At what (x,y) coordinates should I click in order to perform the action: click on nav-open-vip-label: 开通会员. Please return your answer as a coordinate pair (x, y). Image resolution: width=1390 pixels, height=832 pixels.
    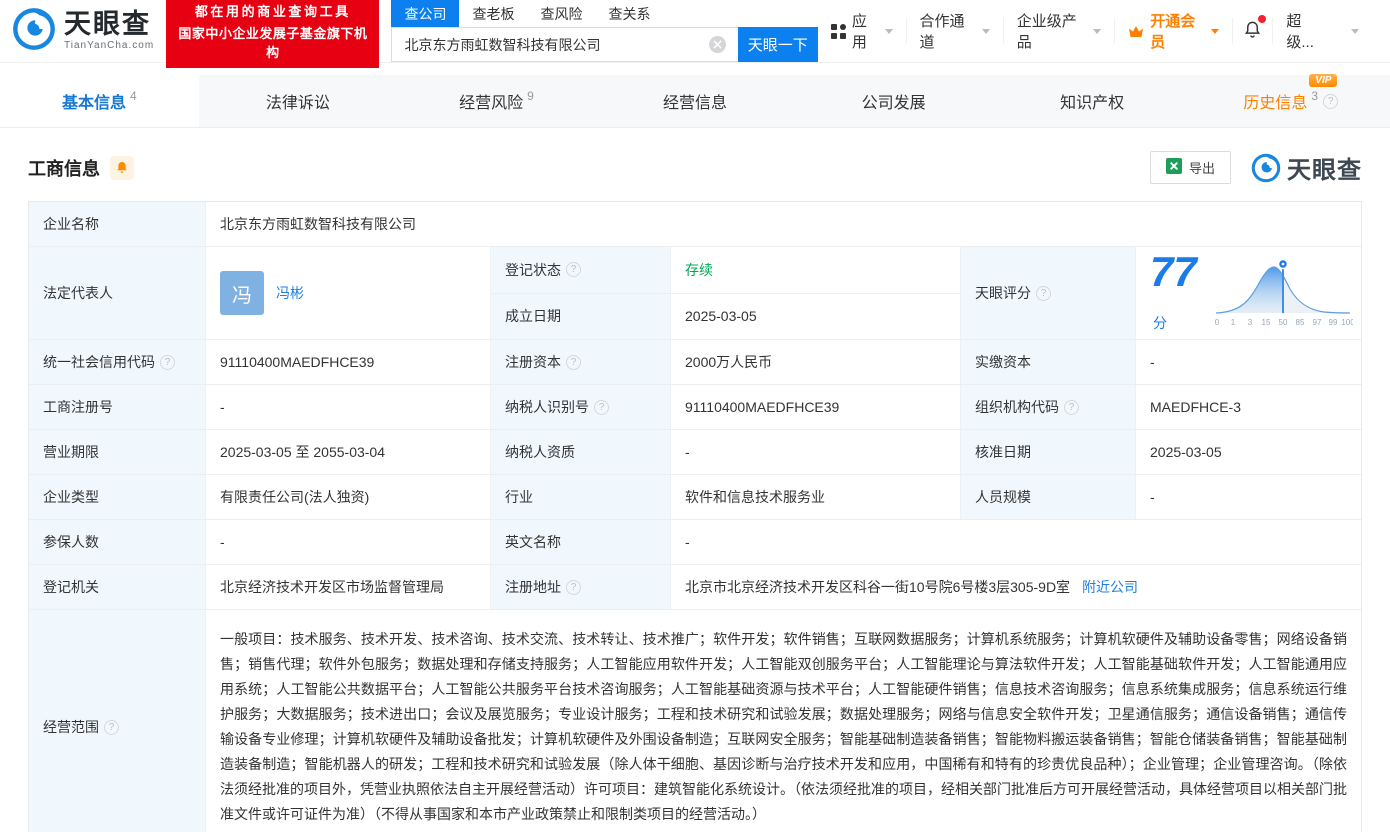
    Looking at the image, I should click on (1173, 32).